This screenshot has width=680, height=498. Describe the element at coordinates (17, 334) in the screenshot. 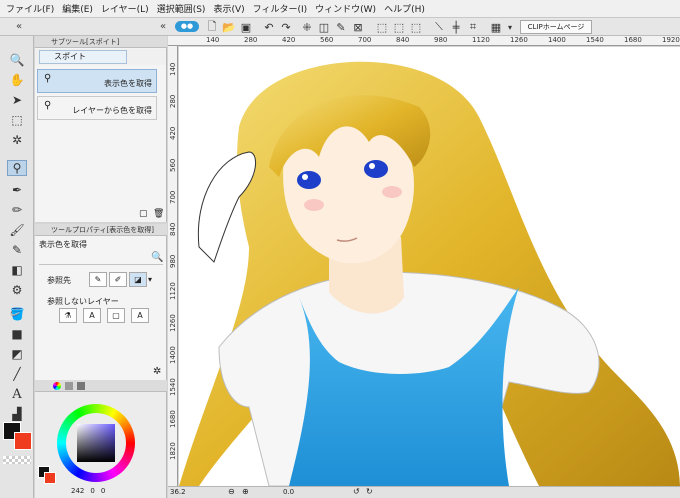

I see `gradient-tool-icon: ■` at that location.